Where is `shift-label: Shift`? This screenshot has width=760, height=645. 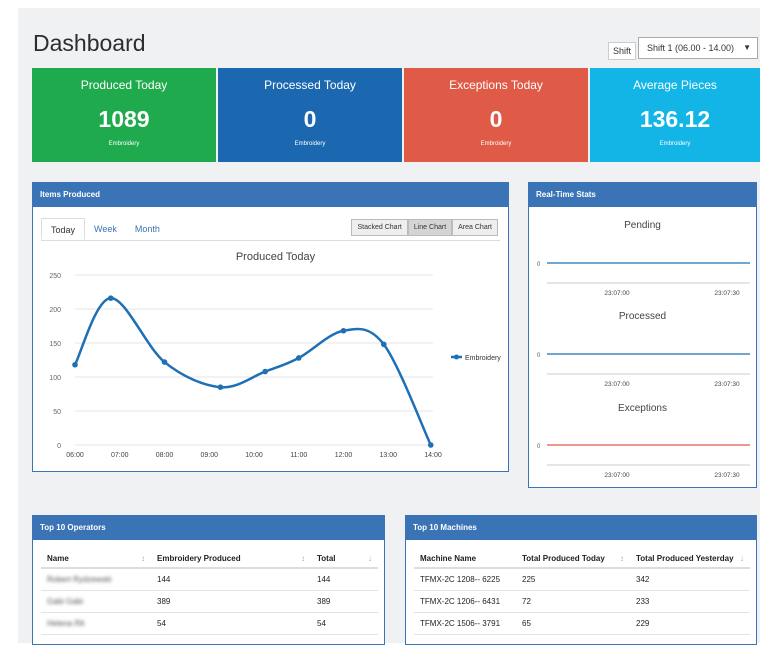 shift-label: Shift is located at coordinates (622, 51).